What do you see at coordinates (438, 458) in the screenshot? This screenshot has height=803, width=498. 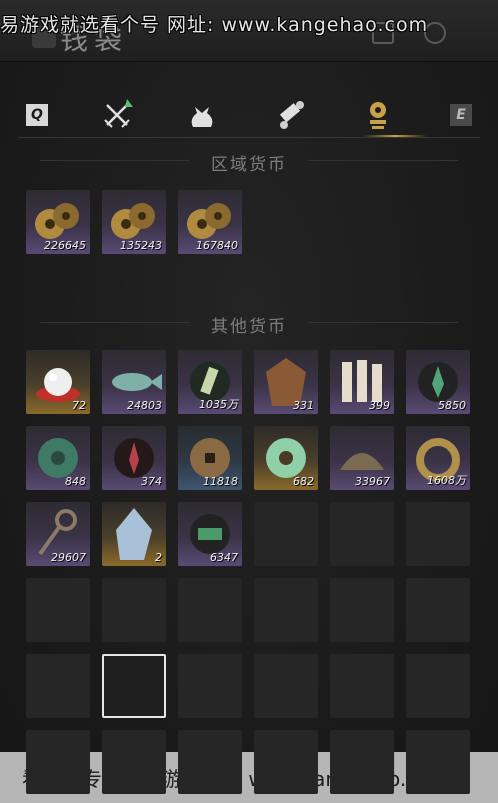 I see `currency-slot: 1608万` at bounding box center [438, 458].